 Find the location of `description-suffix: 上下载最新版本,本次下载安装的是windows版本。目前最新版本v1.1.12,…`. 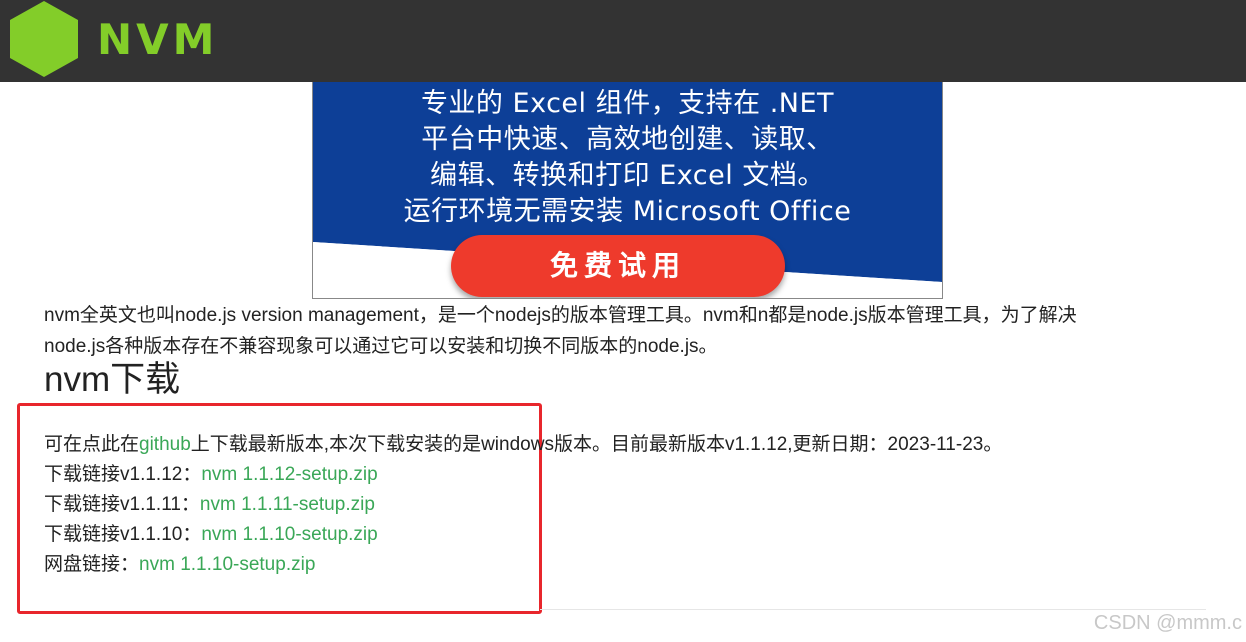

description-suffix: 上下载最新版本,本次下载安装的是windows版本。目前最新版本v1.1.12,… is located at coordinates (596, 444).